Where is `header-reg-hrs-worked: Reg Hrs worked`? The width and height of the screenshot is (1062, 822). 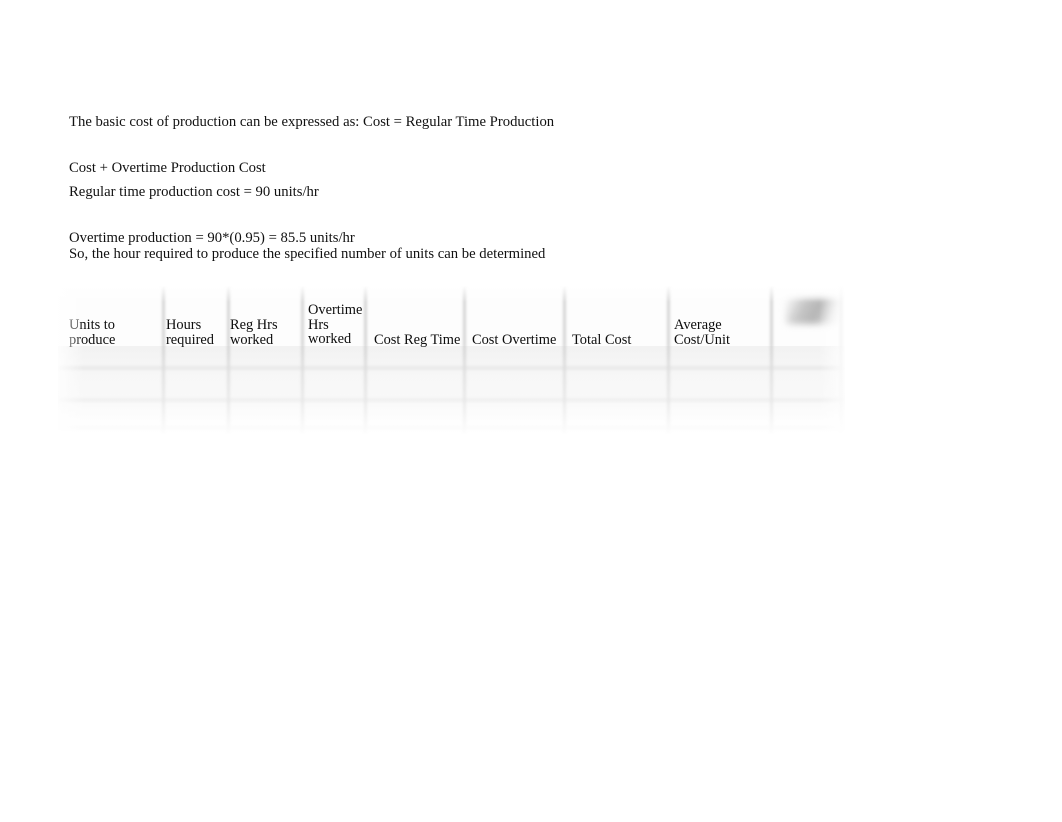
header-reg-hrs-worked: Reg Hrs worked is located at coordinates (254, 332).